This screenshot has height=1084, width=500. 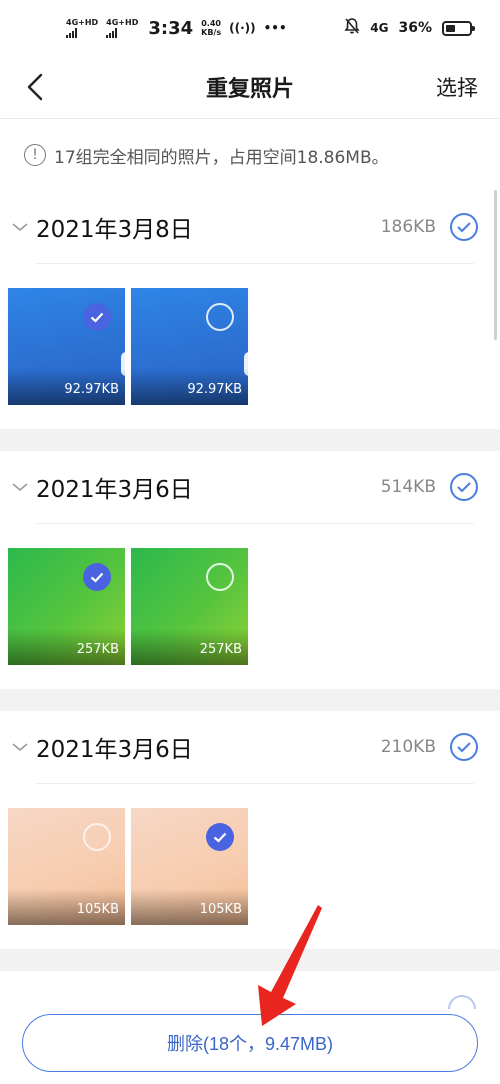 What do you see at coordinates (211, 32) in the screenshot?
I see `speed-unit: KB/s` at bounding box center [211, 32].